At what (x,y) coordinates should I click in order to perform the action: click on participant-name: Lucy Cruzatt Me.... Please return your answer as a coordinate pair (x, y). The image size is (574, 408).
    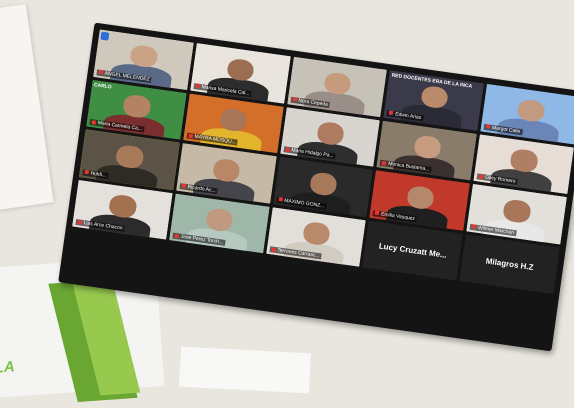
    Looking at the image, I should click on (413, 250).